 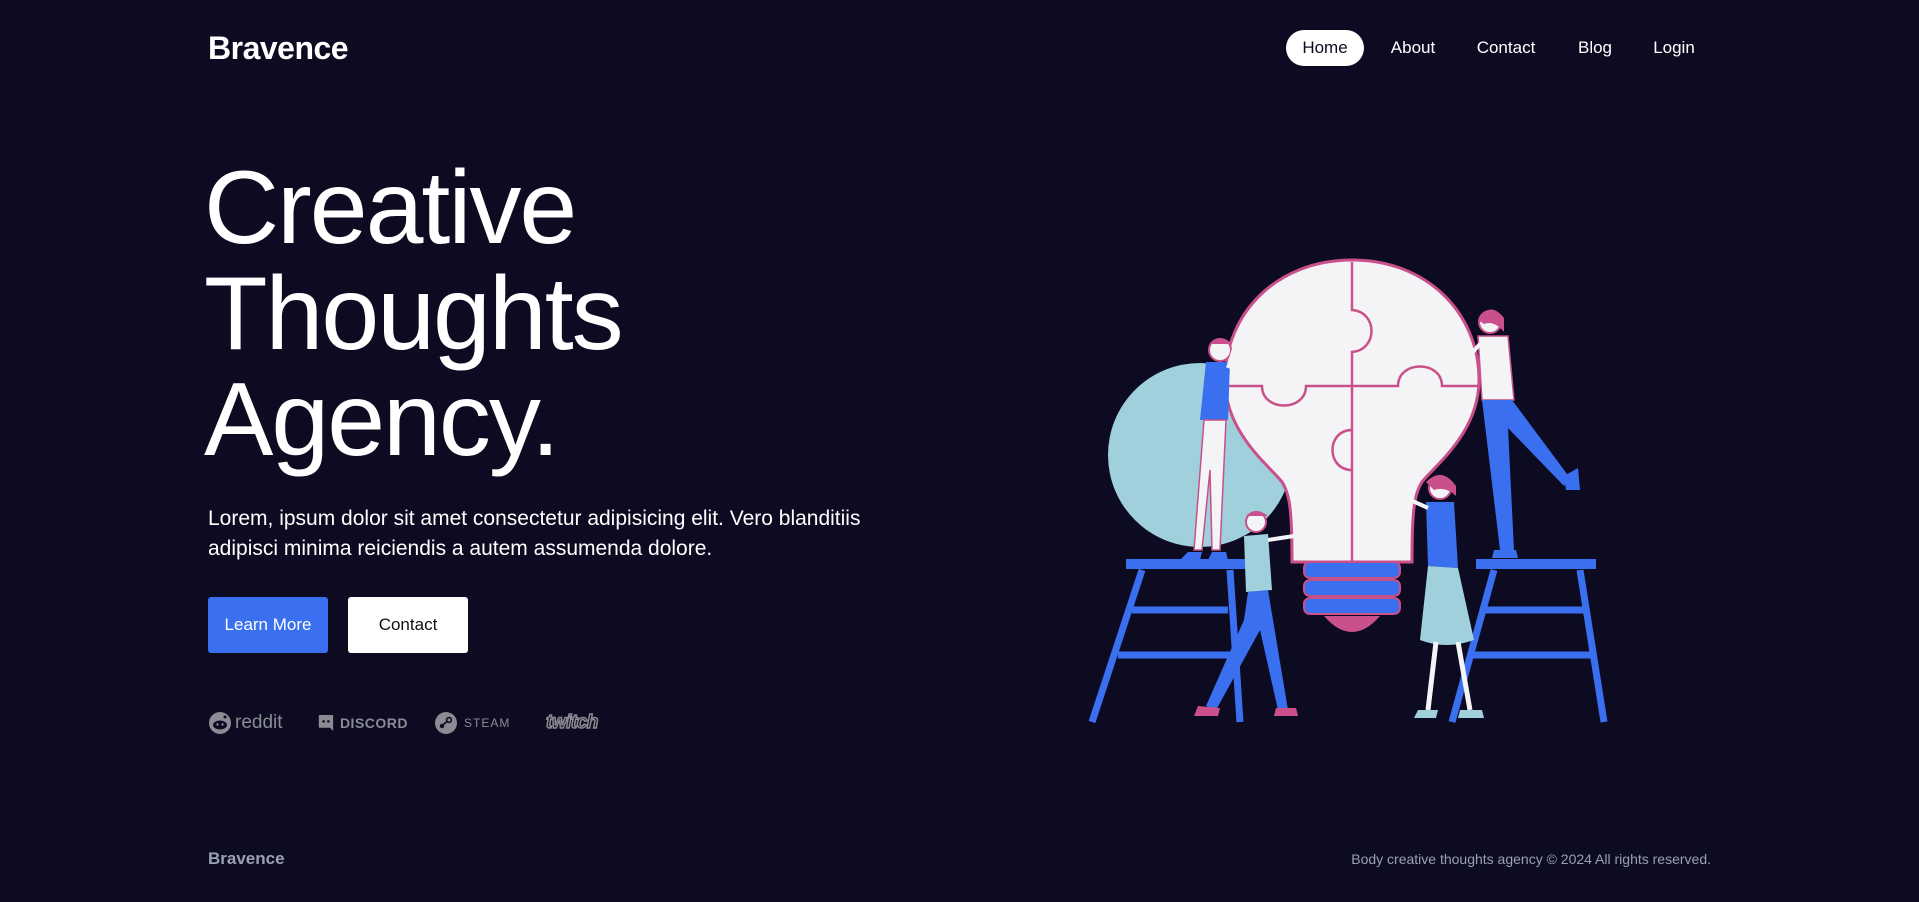 I want to click on headline-line-1: Creative, so click(x=390, y=208).